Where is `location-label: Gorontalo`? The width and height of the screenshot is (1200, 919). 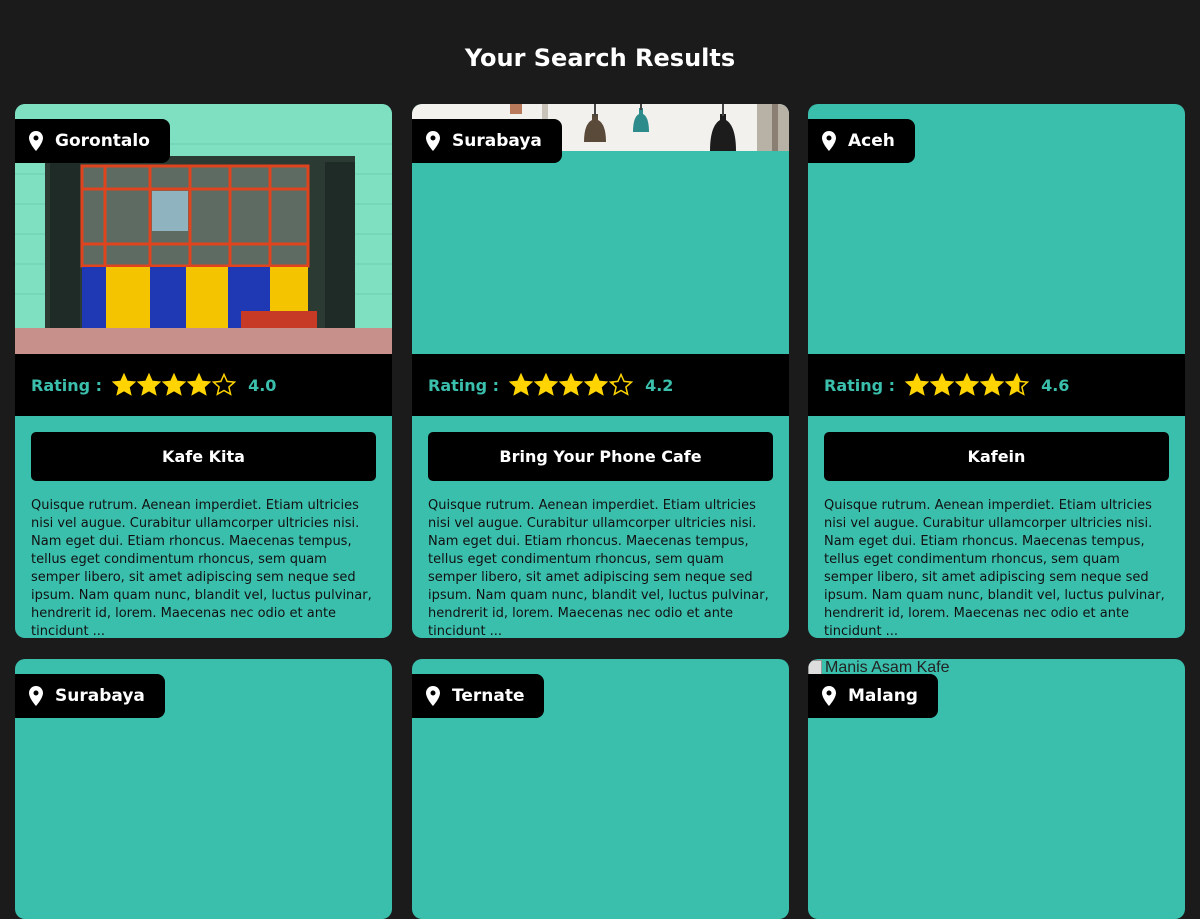
location-label: Gorontalo is located at coordinates (102, 141).